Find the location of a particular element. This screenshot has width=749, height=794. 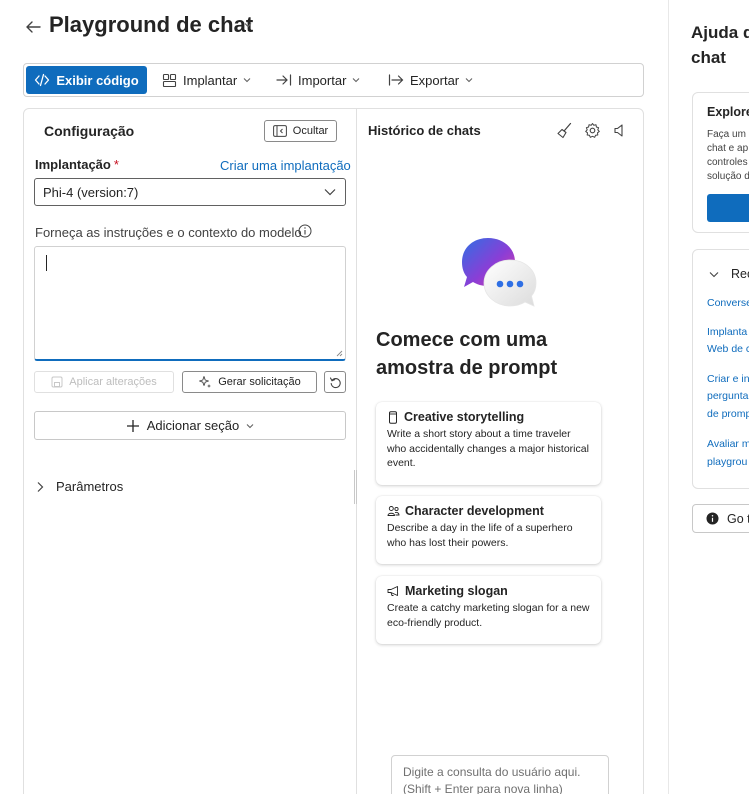

import-label: Importar is located at coordinates (322, 80).